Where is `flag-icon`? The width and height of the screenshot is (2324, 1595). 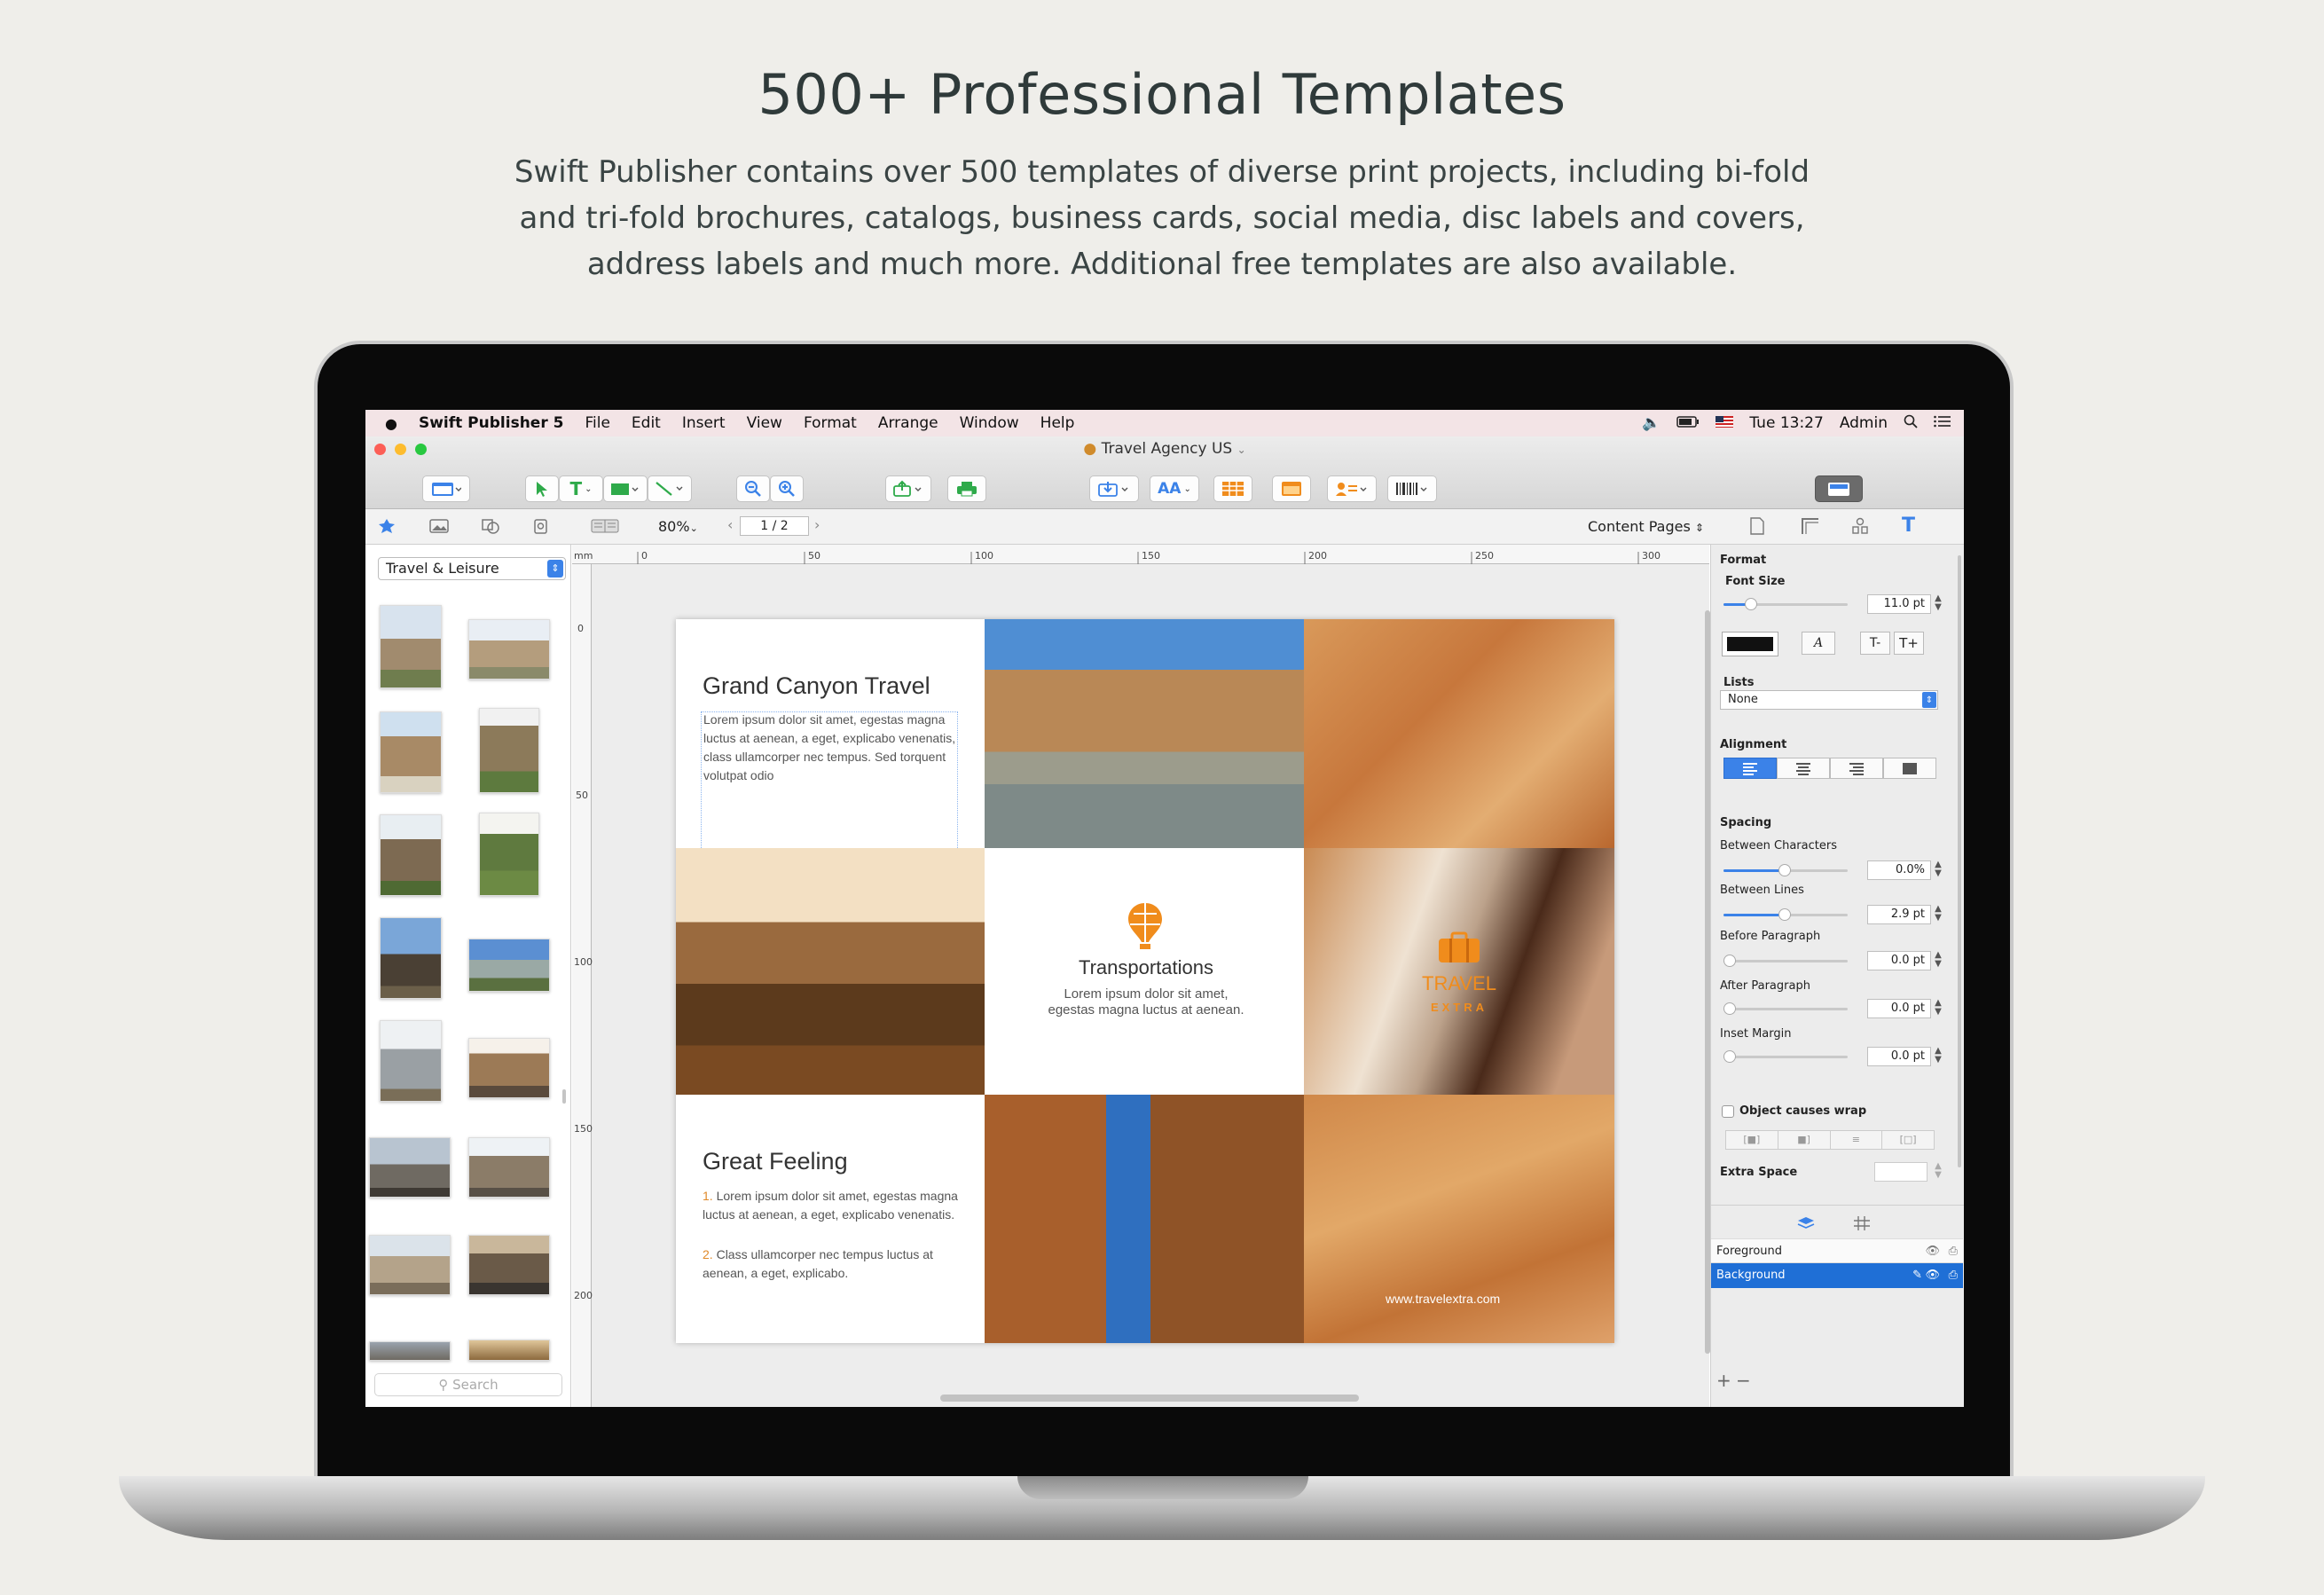 flag-icon is located at coordinates (1725, 423).